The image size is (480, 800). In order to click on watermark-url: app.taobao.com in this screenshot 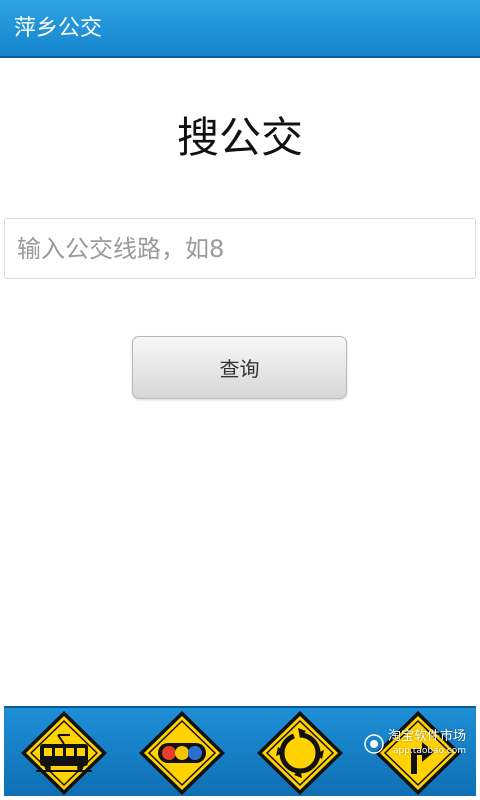, I will do `click(429, 751)`.